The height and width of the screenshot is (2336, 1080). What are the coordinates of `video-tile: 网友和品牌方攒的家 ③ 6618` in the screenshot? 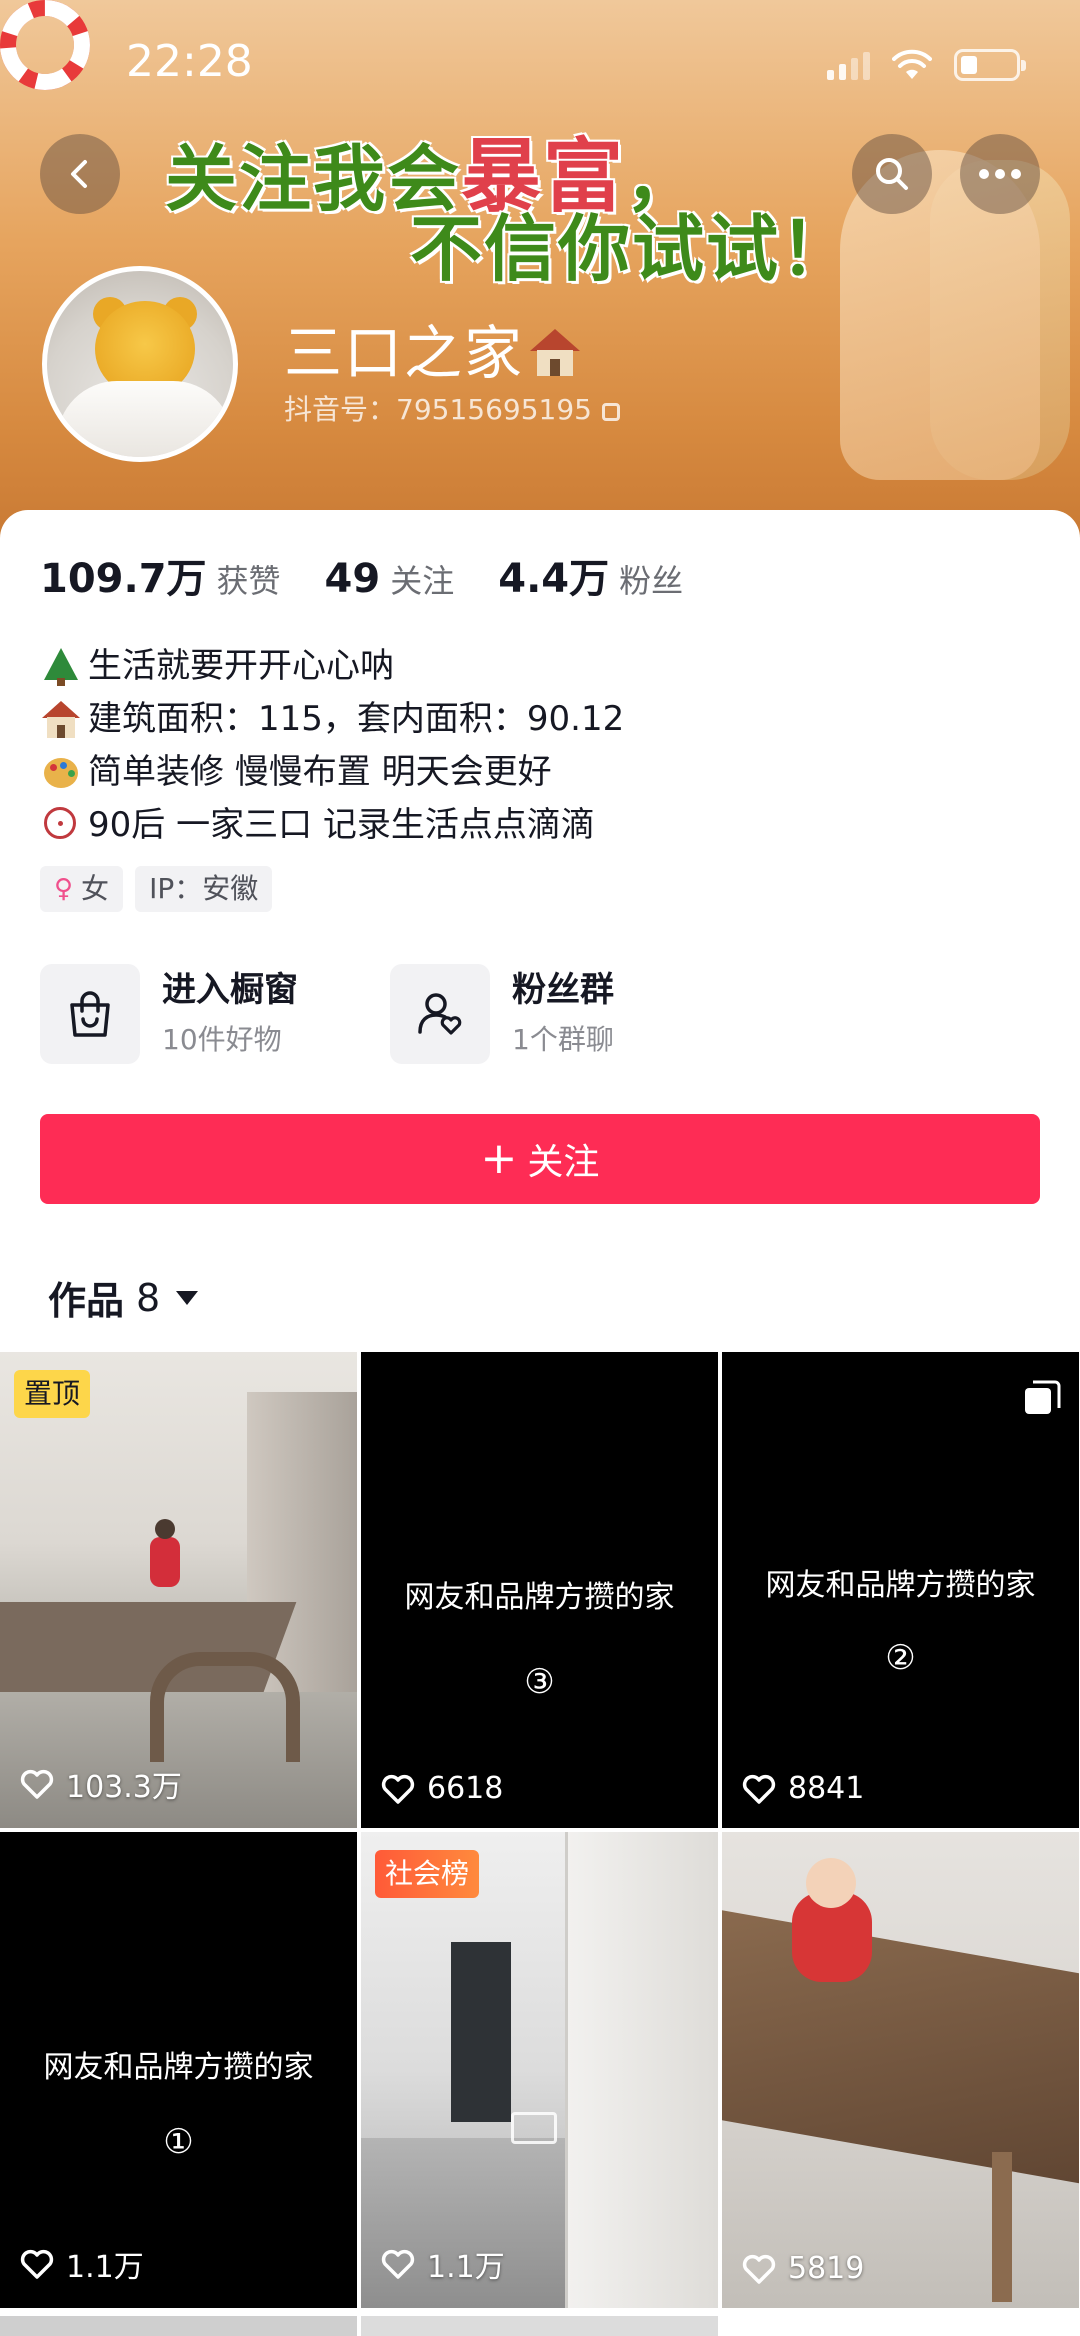 It's located at (539, 1590).